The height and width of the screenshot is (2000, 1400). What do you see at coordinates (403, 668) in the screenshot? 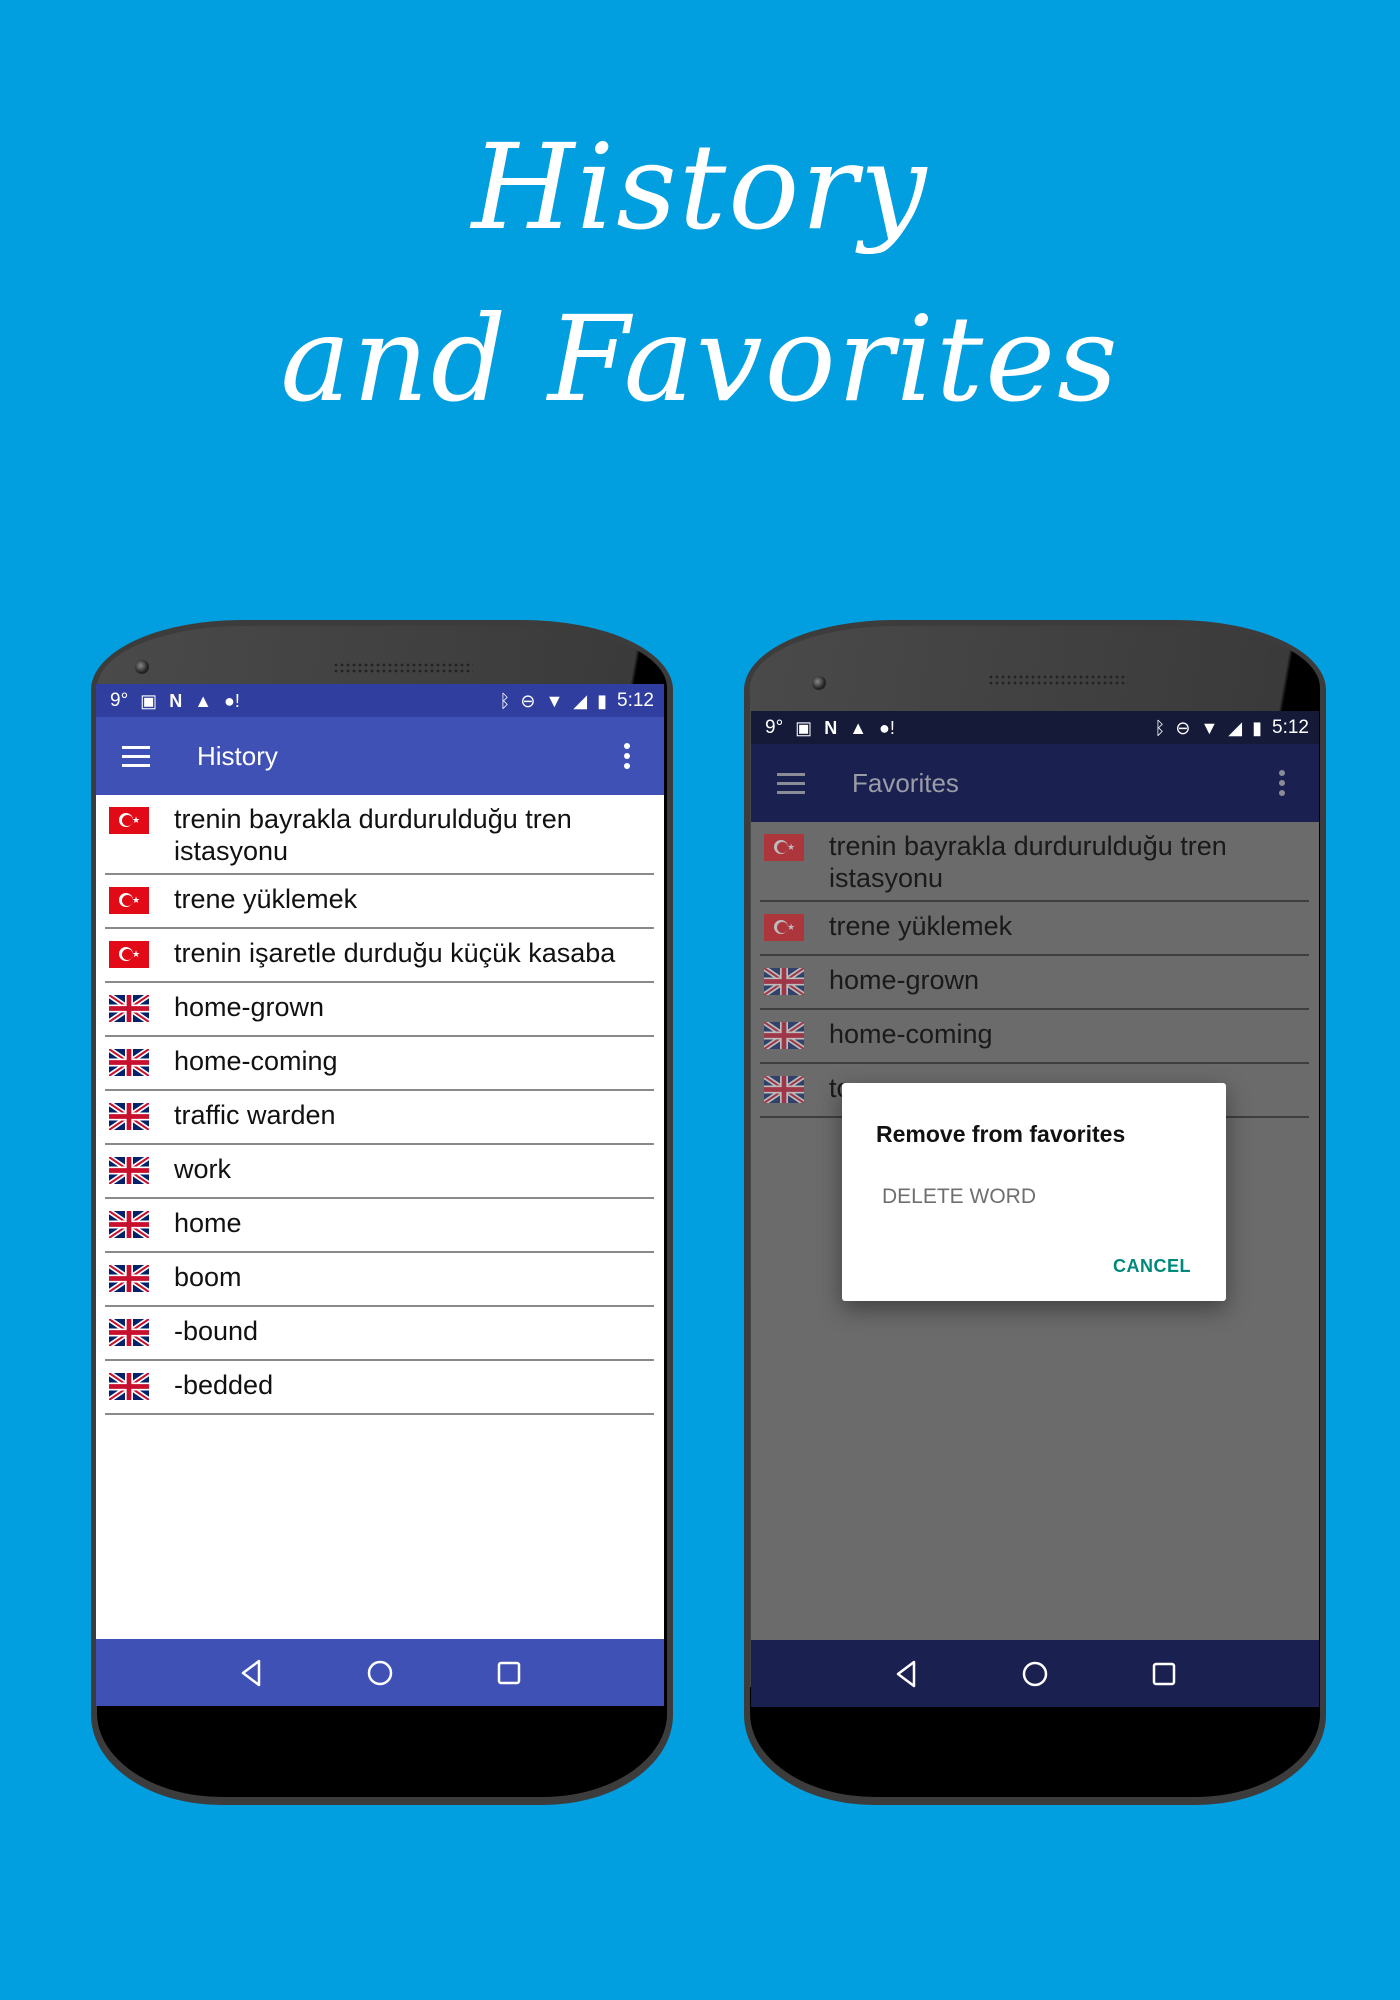
I see `earpiece-speaker` at bounding box center [403, 668].